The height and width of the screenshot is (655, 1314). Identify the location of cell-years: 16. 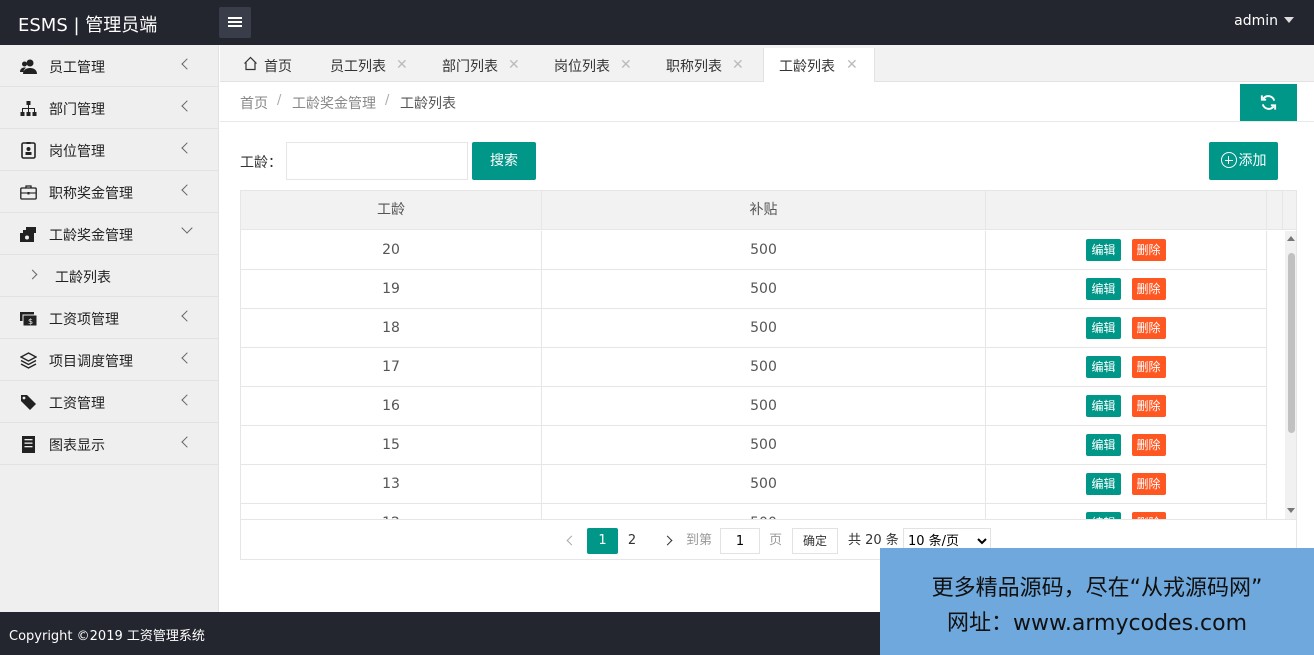
(391, 406).